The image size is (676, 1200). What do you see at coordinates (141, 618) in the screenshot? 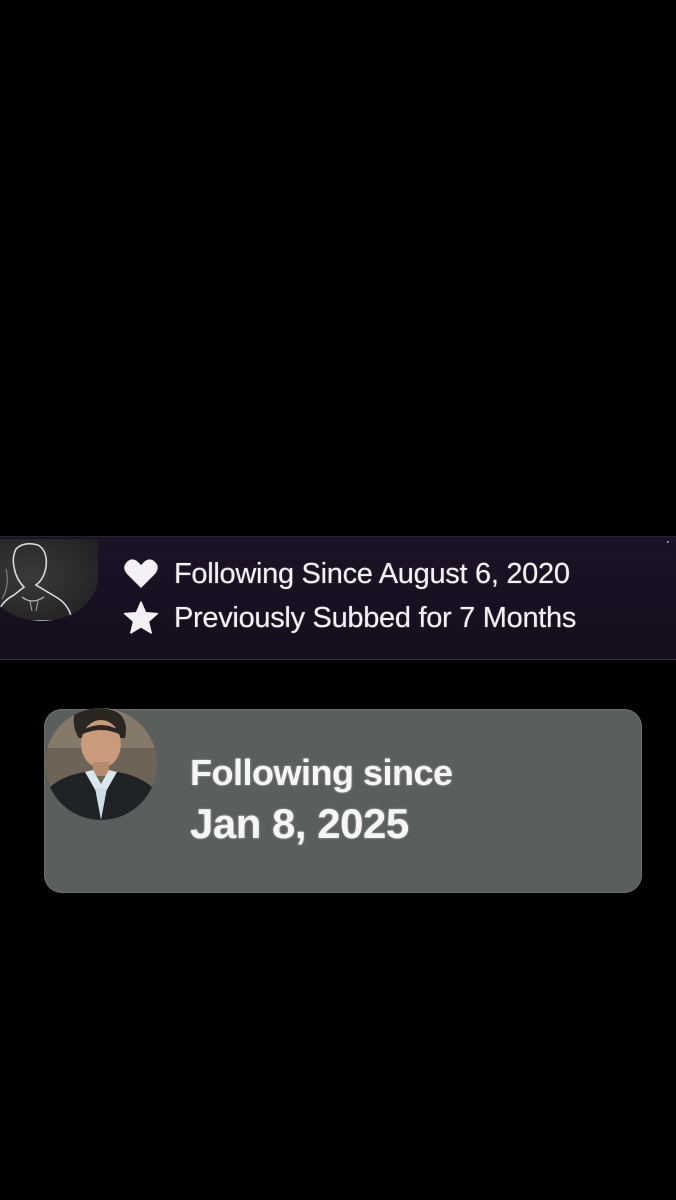
I see `star-icon` at bounding box center [141, 618].